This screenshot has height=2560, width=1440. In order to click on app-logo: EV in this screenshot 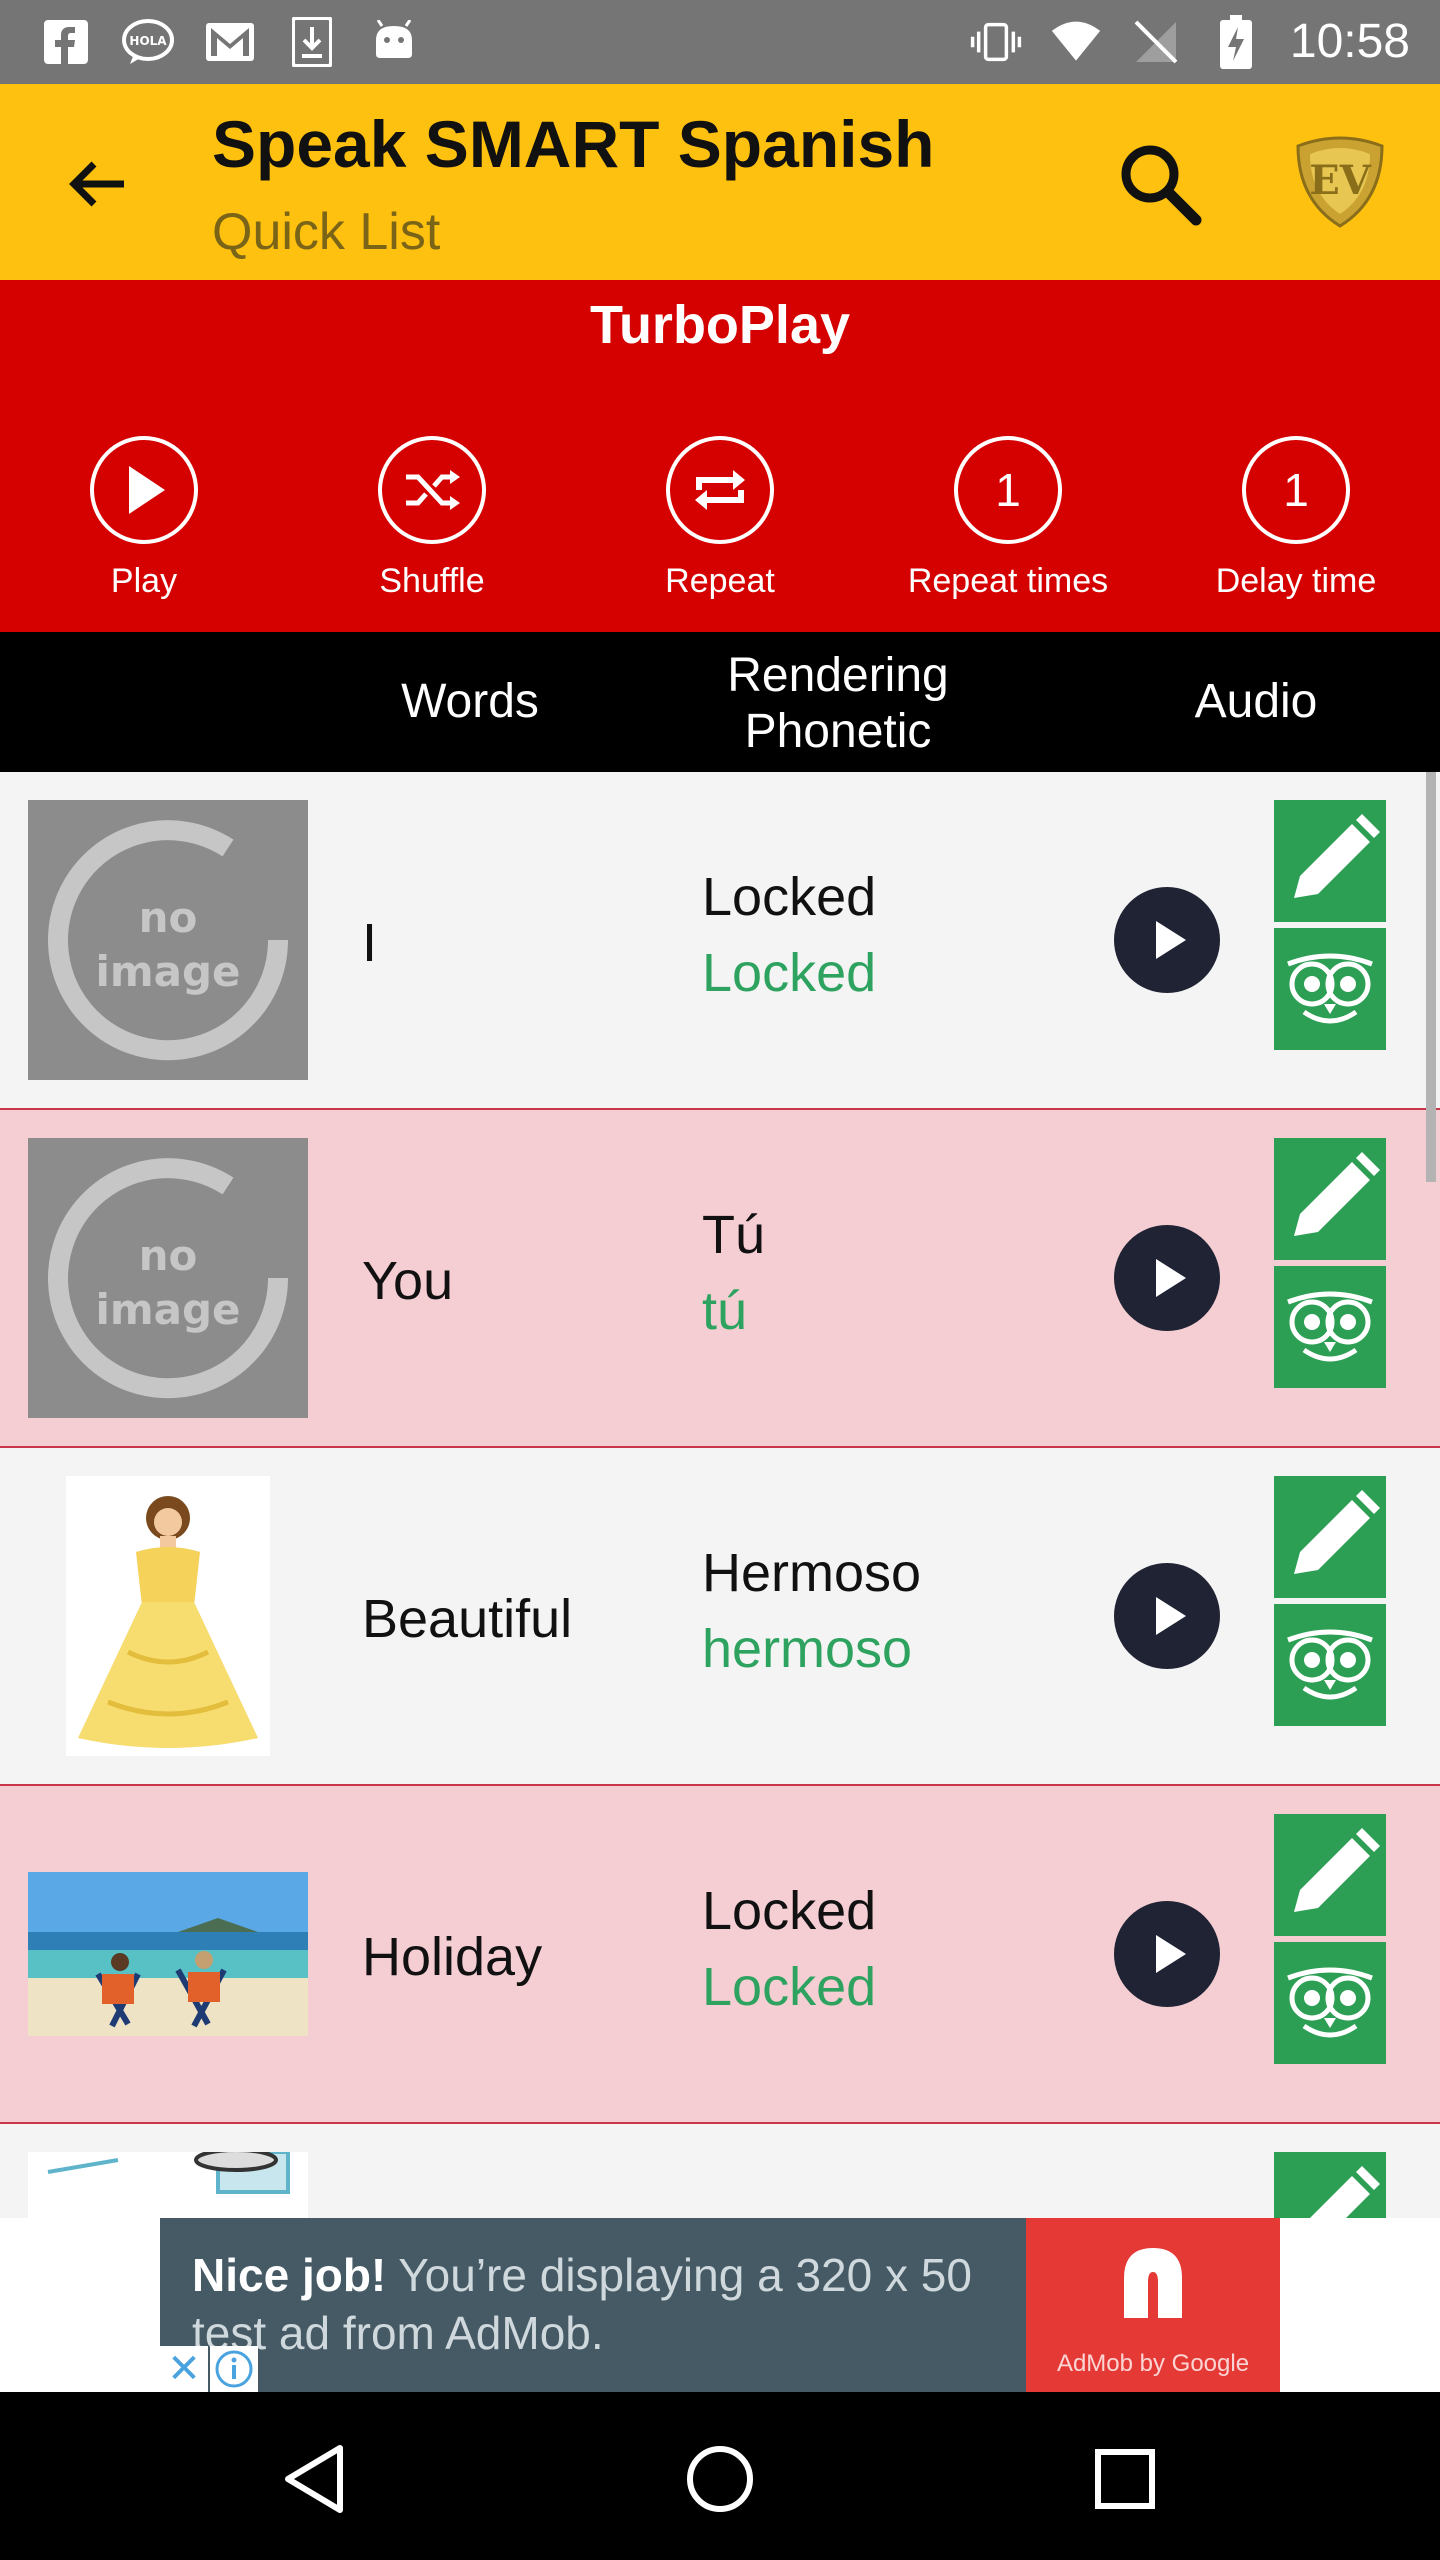, I will do `click(1340, 180)`.